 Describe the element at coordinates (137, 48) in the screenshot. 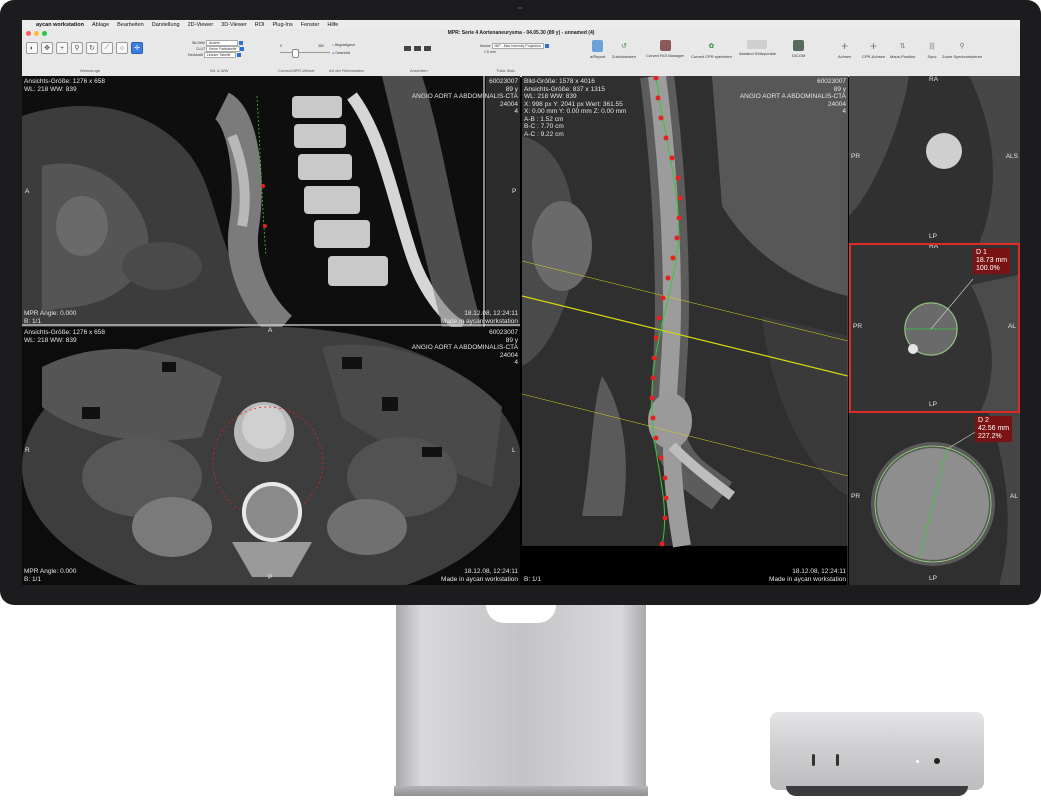

I see `select-tool-icon: ✛` at that location.